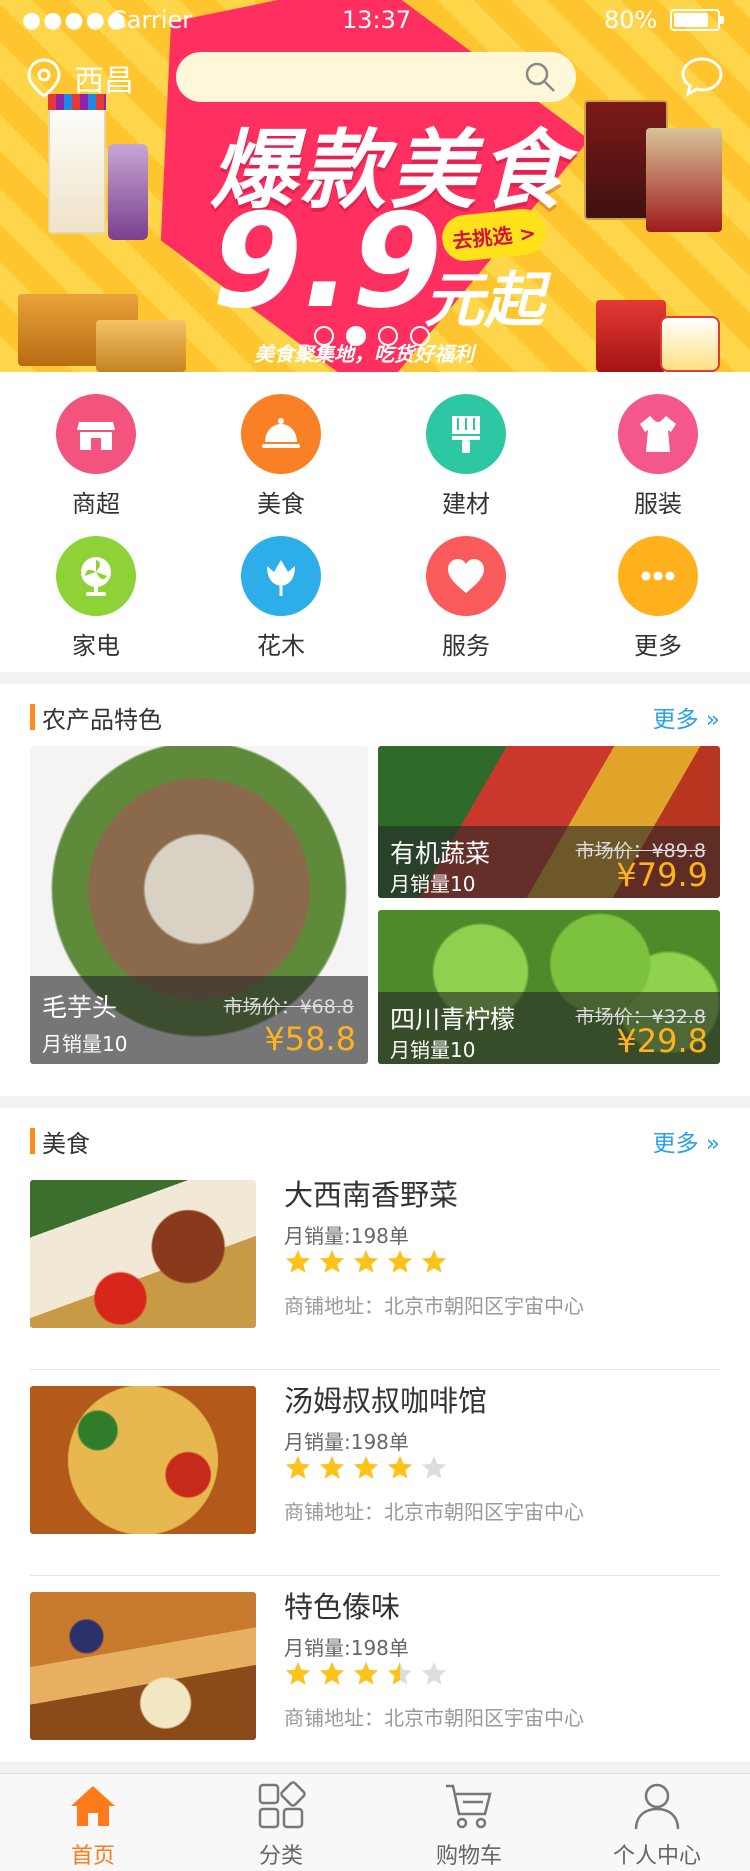 This screenshot has width=750, height=1871. I want to click on section-title: 农产品特色, so click(102, 720).